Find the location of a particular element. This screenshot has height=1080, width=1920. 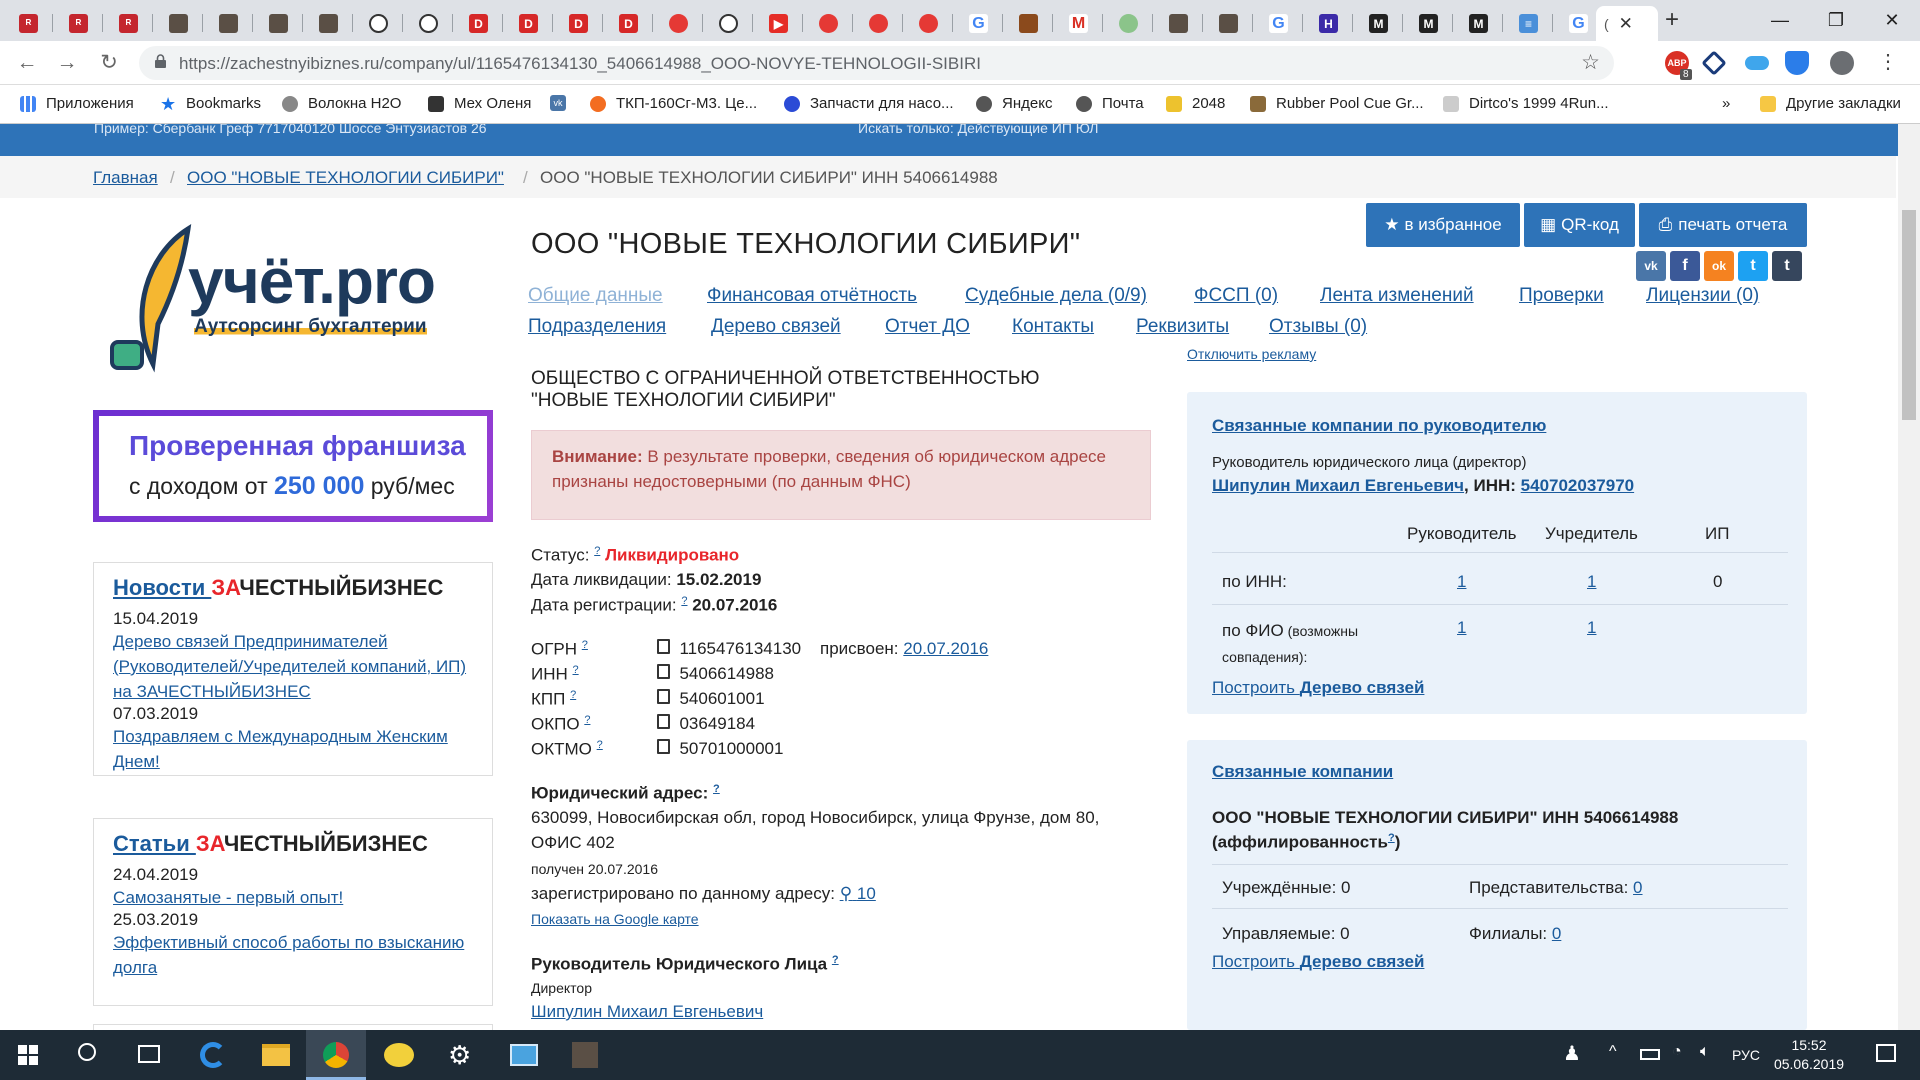

twitter-share-icon: t is located at coordinates (1753, 266).